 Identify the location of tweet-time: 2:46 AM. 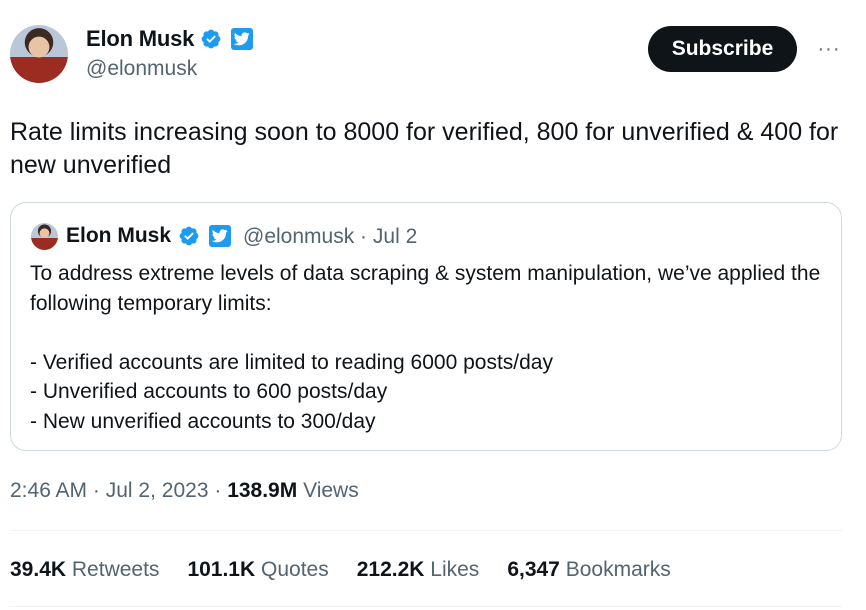
(48, 490).